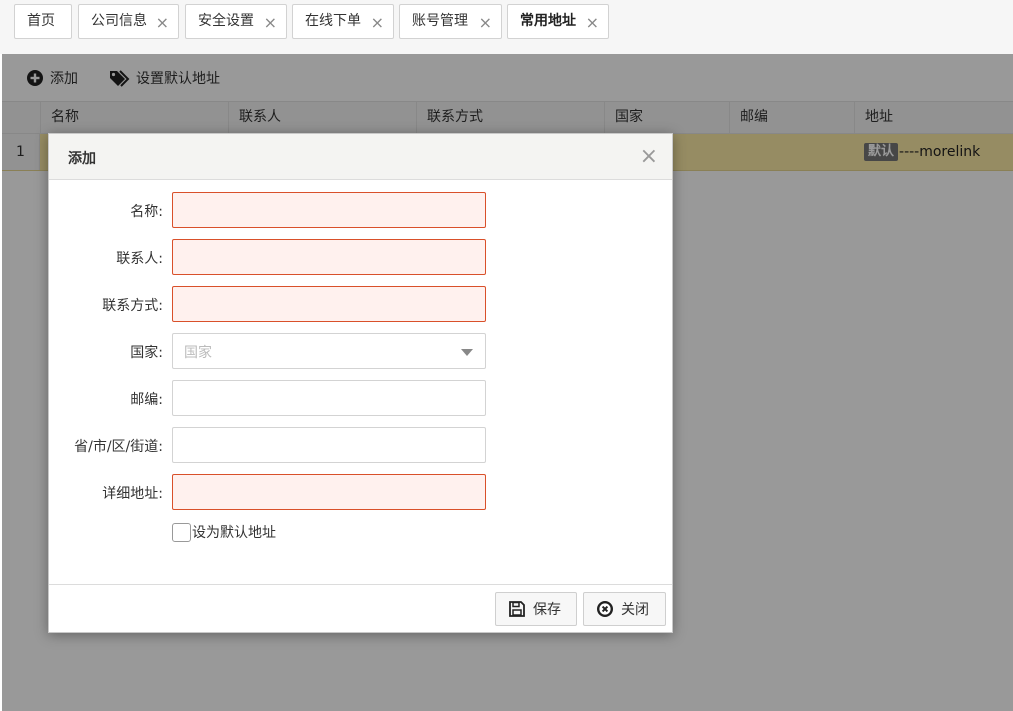  I want to click on close-button-label: 关闭, so click(635, 610).